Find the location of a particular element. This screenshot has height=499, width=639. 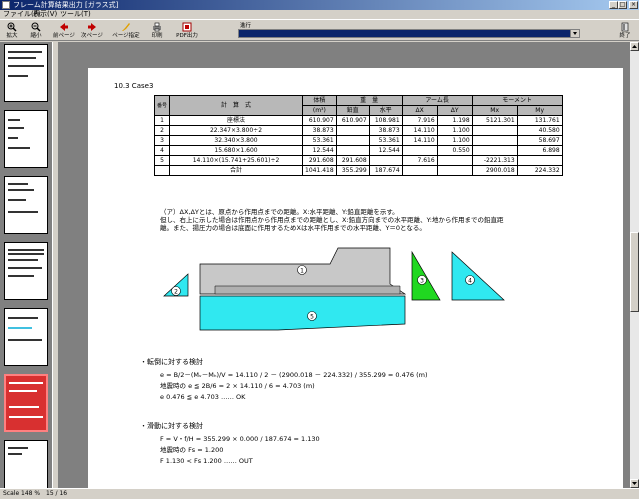

cell-vertical: 355.299 is located at coordinates (352, 170).